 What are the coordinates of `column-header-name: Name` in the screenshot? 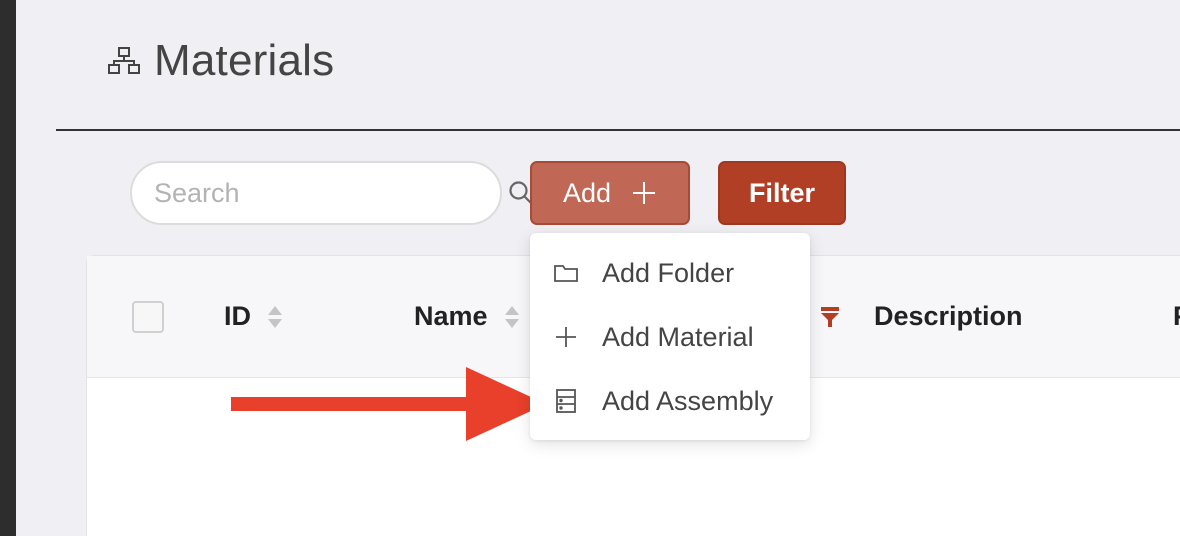 It's located at (467, 316).